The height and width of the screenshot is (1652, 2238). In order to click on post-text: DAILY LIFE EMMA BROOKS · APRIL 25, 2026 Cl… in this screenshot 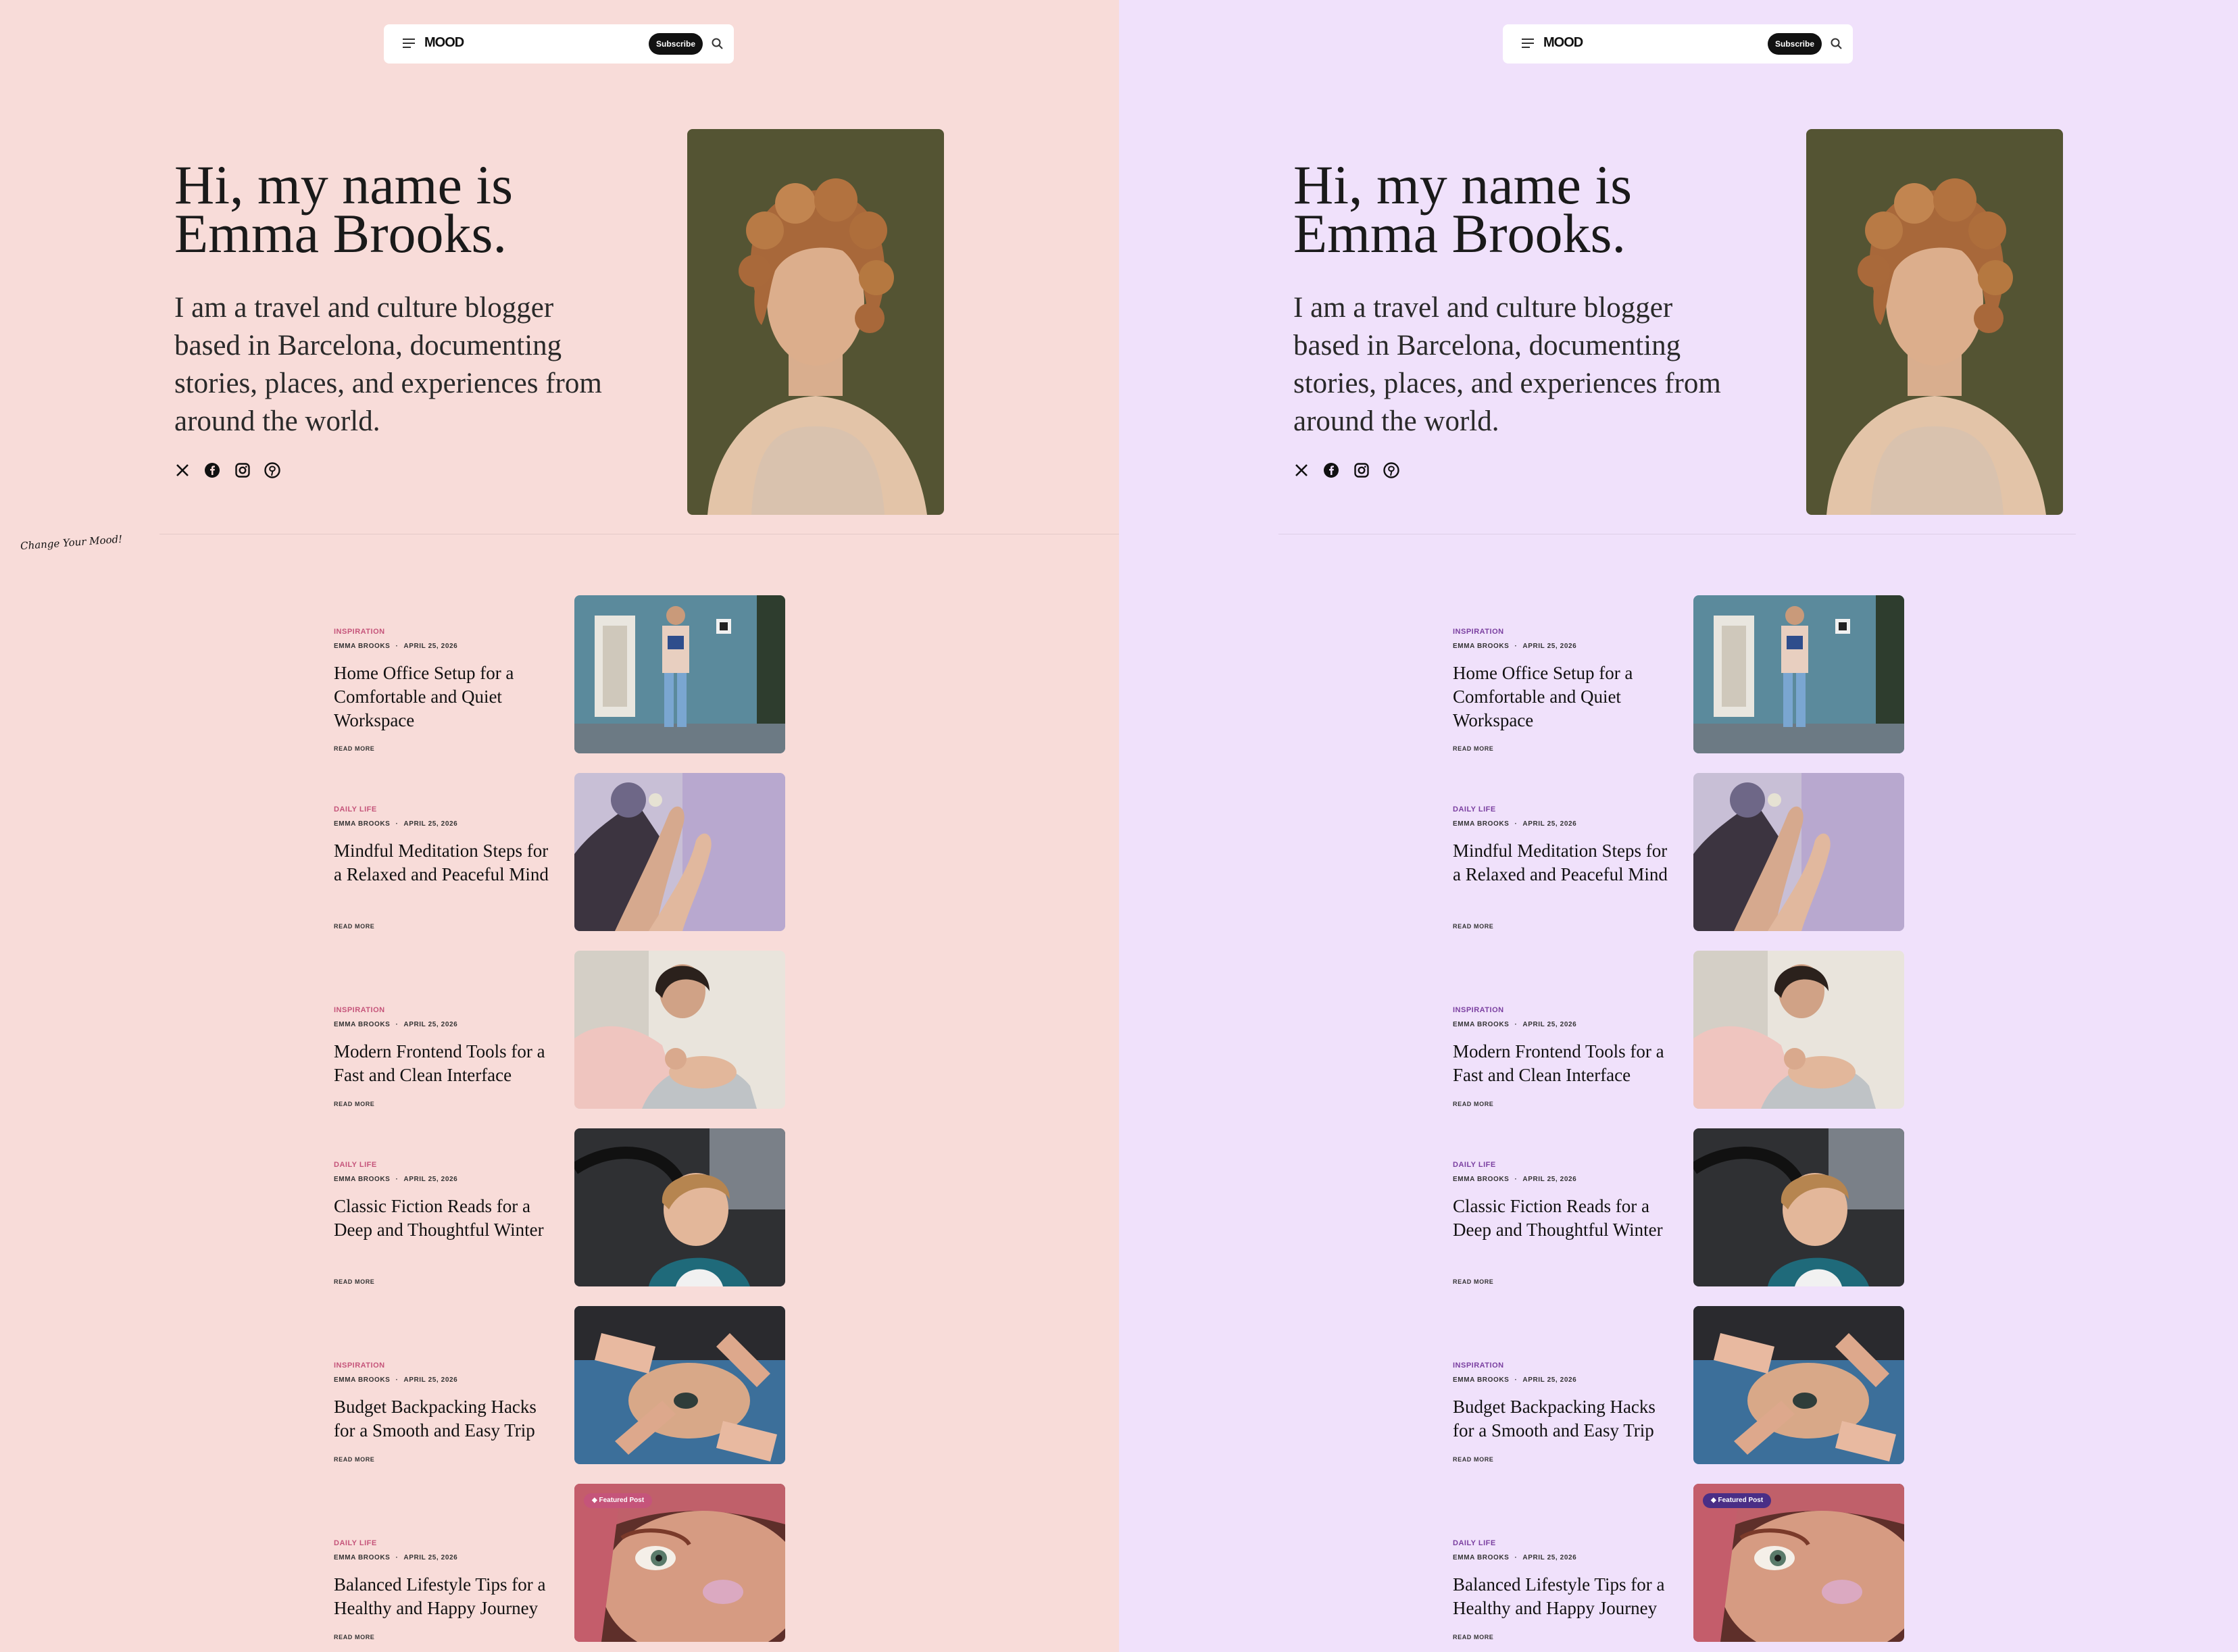, I will do `click(440, 1207)`.